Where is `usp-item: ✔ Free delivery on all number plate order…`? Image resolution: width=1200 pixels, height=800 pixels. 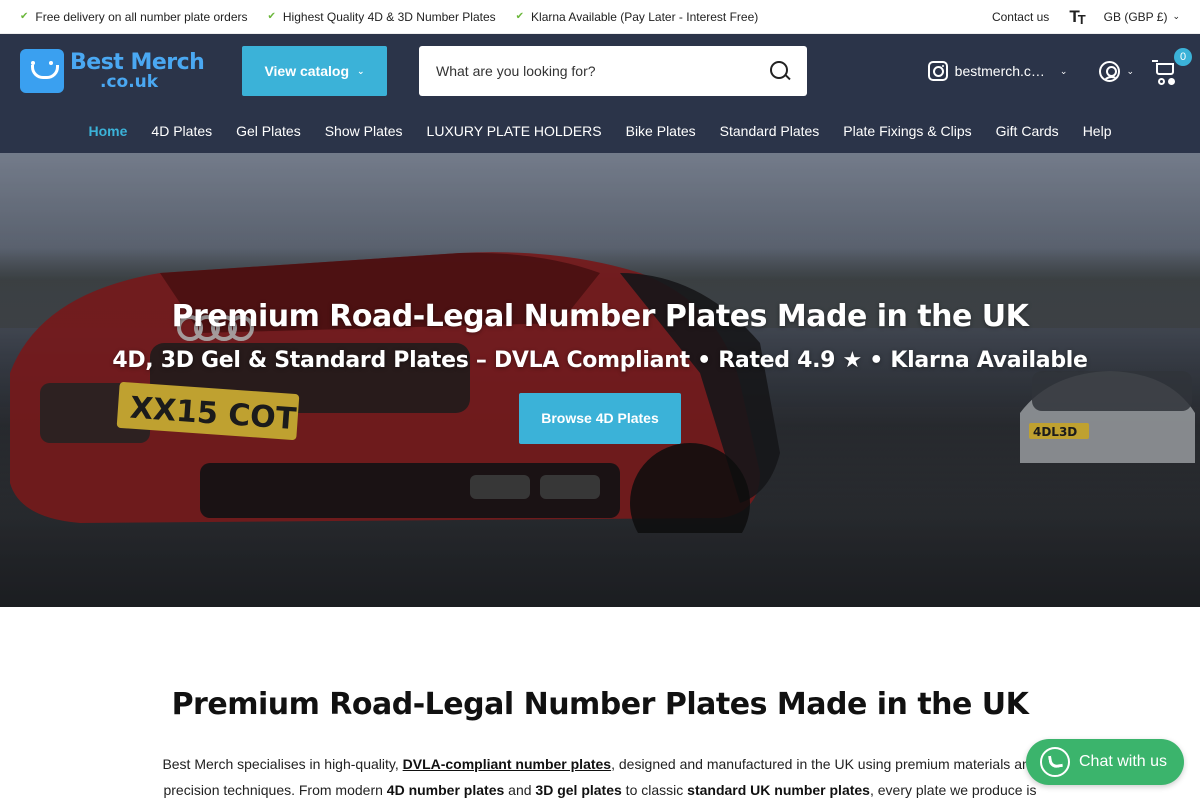 usp-item: ✔ Free delivery on all number plate order… is located at coordinates (134, 17).